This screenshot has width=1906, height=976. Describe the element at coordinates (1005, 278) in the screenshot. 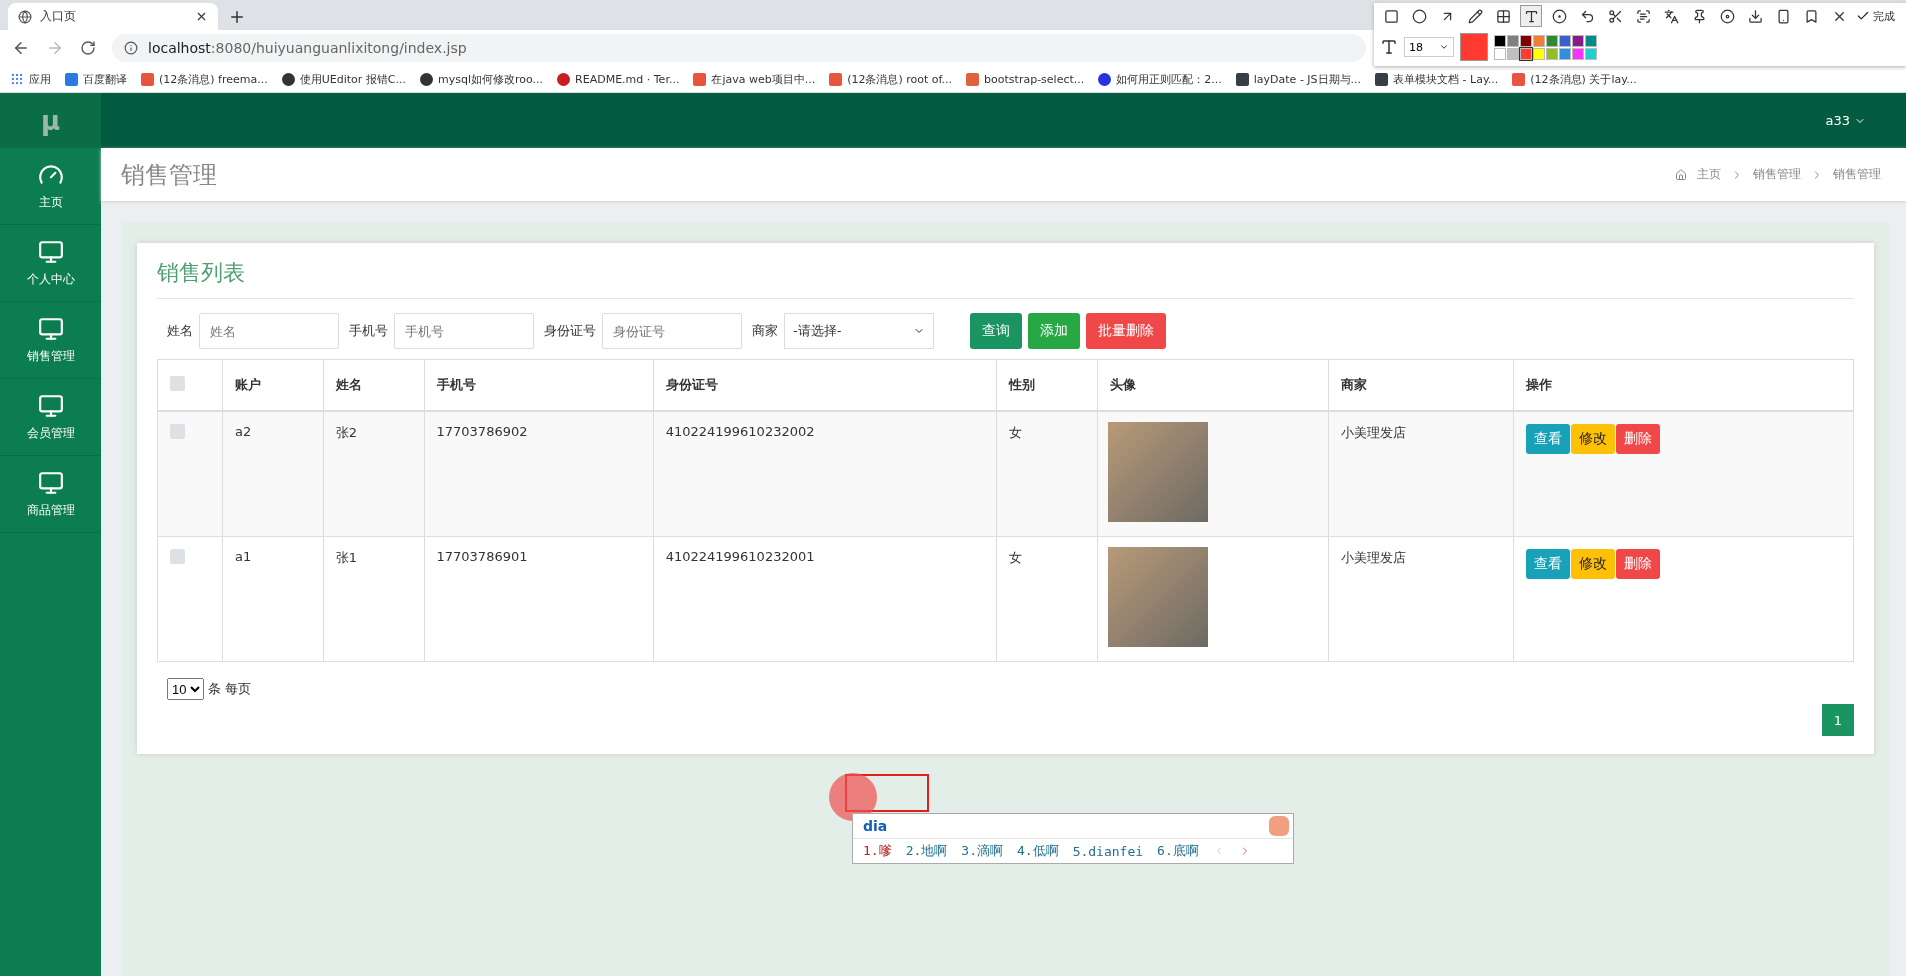

I see `card-title: 销售列表` at that location.